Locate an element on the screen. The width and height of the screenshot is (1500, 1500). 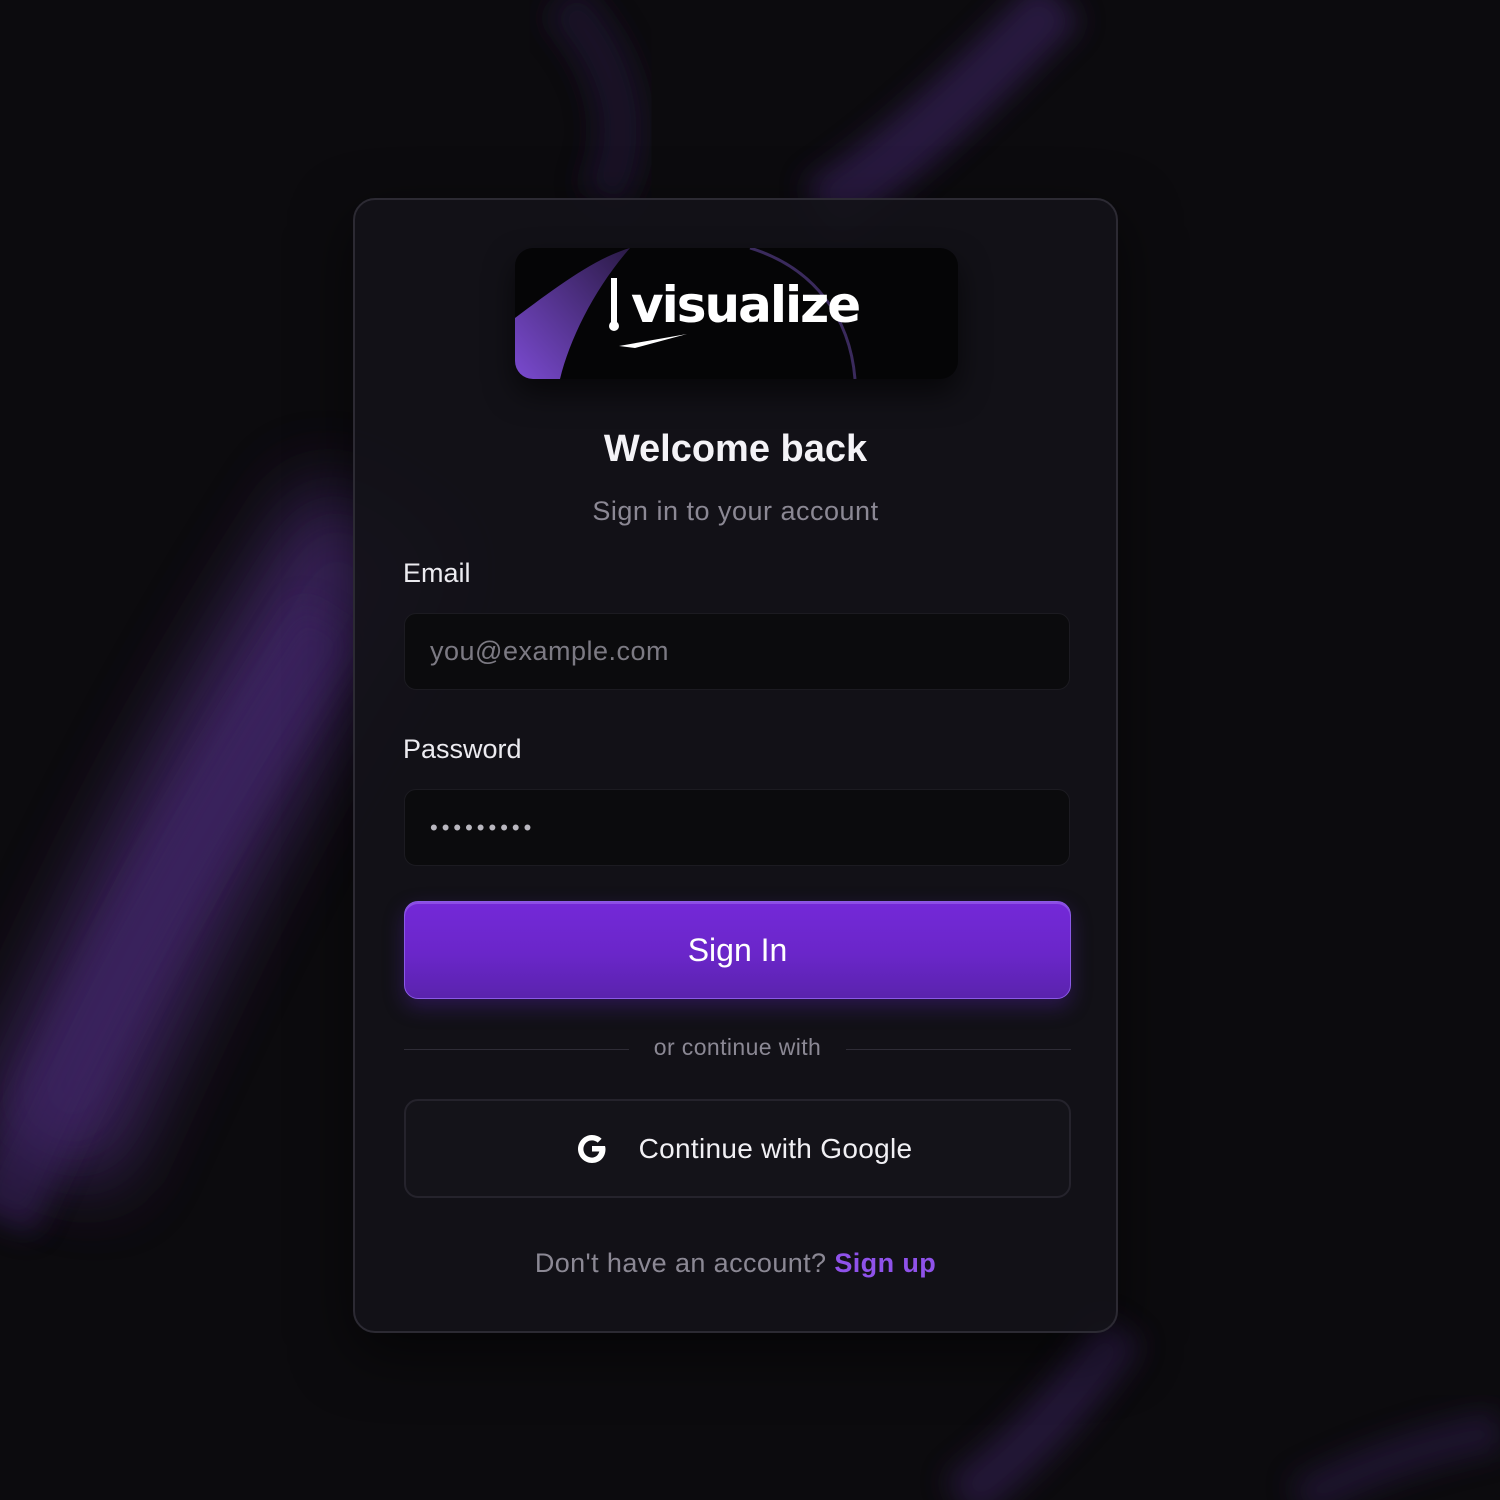
page-subtitle: Sign in to your account is located at coordinates (735, 511).